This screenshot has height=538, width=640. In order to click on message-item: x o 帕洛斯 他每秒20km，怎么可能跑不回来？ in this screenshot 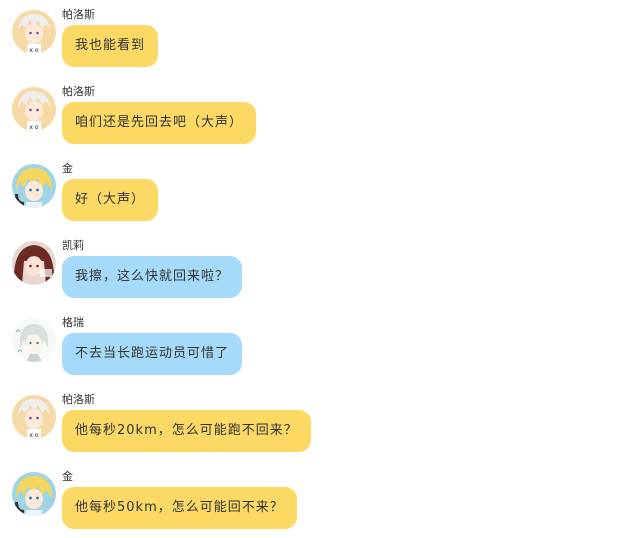, I will do `click(320, 420)`.